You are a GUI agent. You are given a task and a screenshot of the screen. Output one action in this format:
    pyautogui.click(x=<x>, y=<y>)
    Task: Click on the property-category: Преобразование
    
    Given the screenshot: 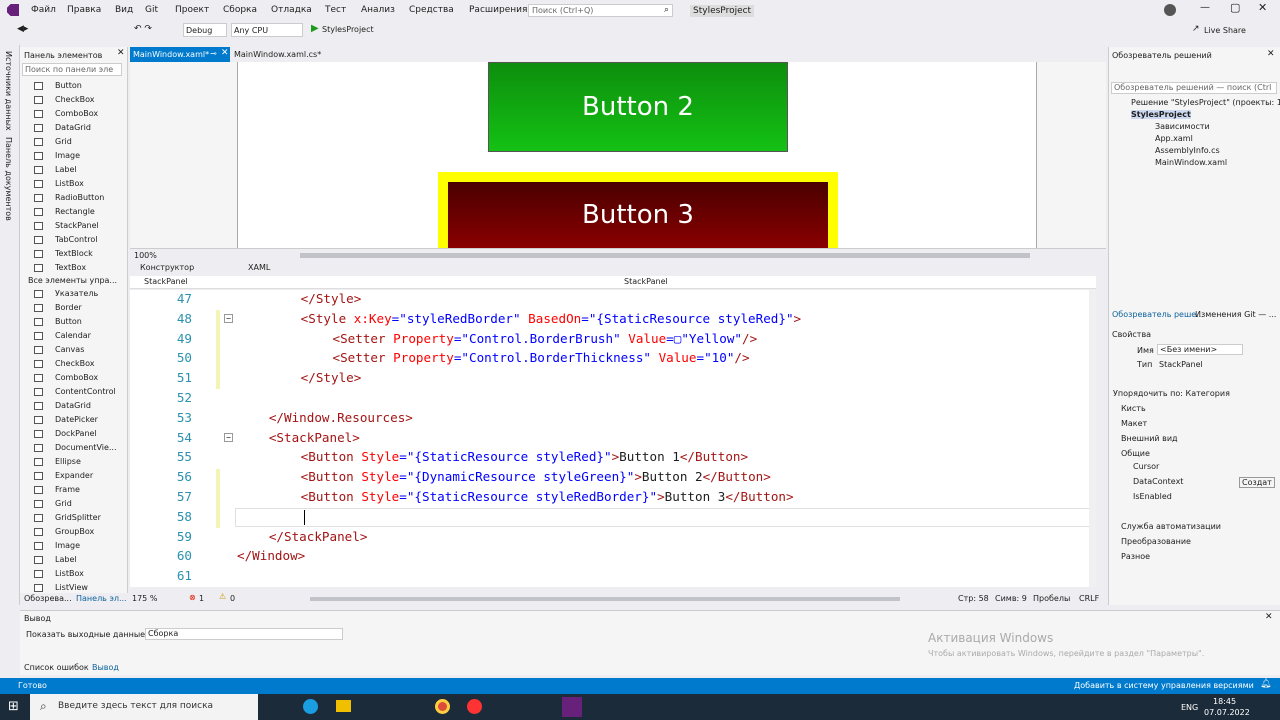 What is the action you would take?
    pyautogui.click(x=1156, y=541)
    